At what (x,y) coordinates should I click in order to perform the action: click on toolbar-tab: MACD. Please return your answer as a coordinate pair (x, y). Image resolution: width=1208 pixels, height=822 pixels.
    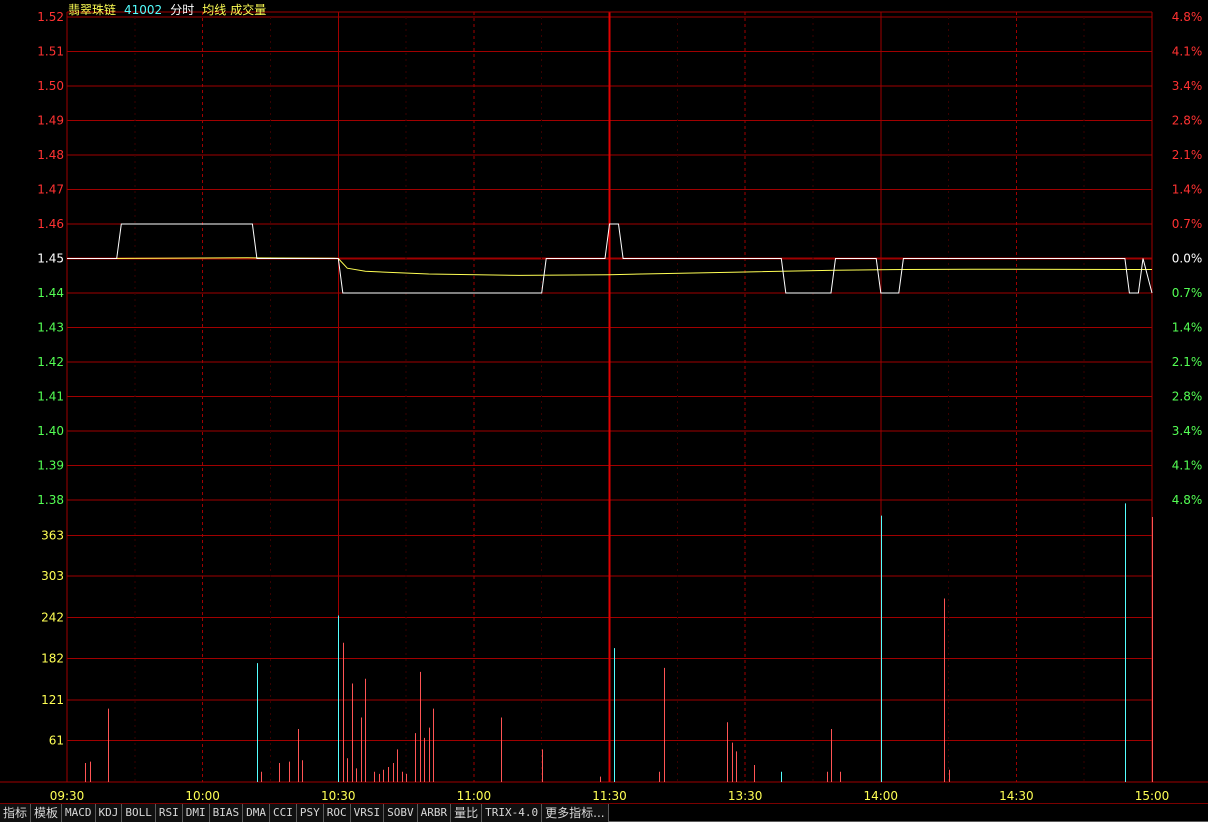
    Looking at the image, I should click on (79, 813).